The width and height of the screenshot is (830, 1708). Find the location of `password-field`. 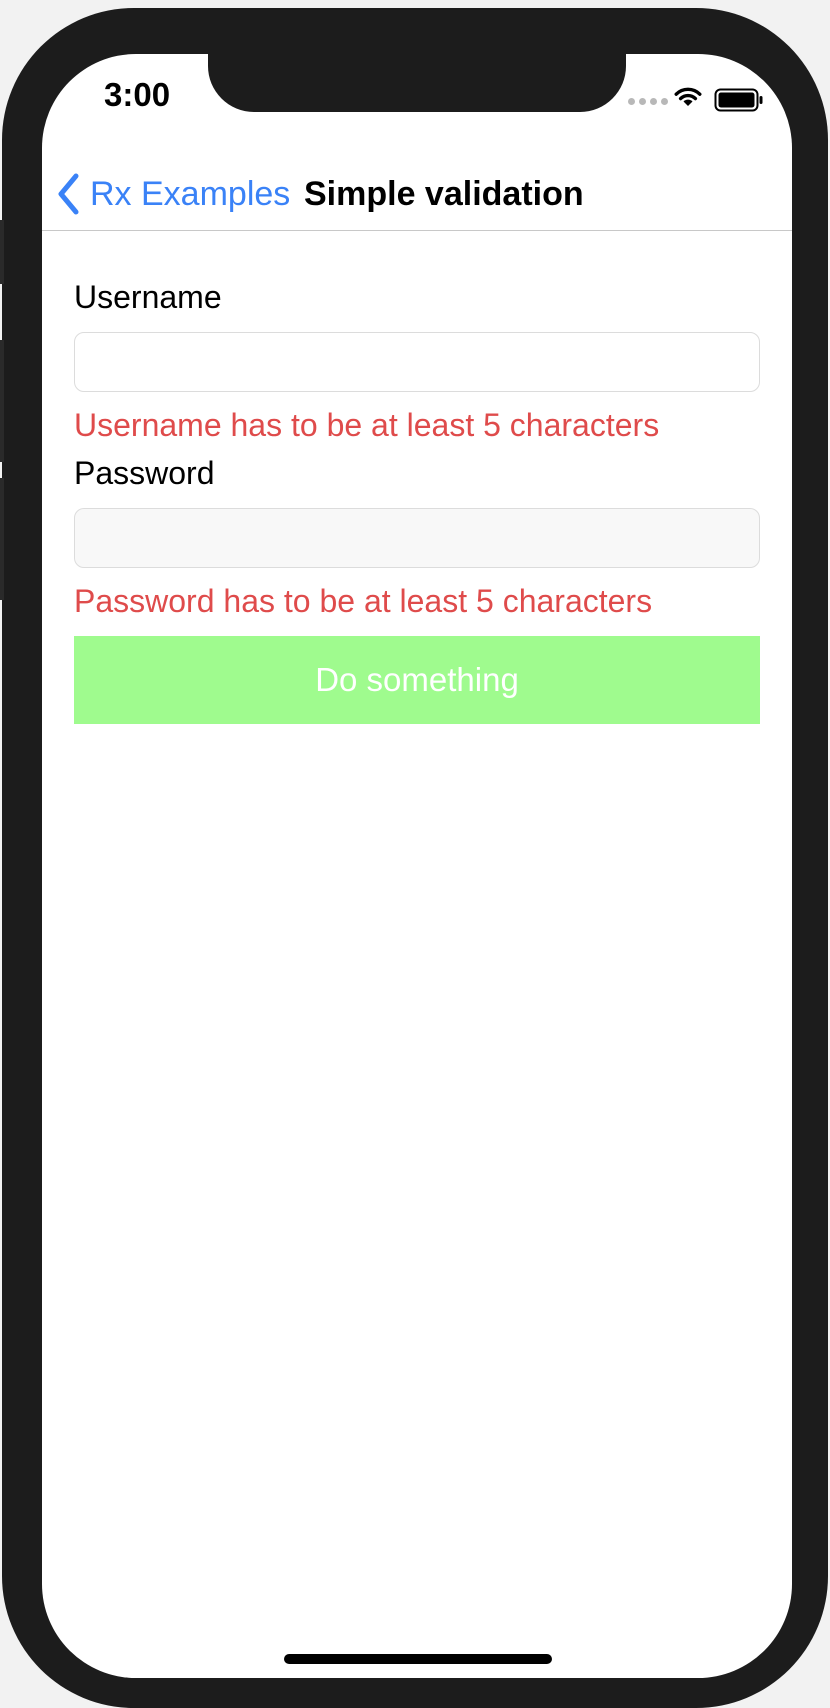

password-field is located at coordinates (417, 538).